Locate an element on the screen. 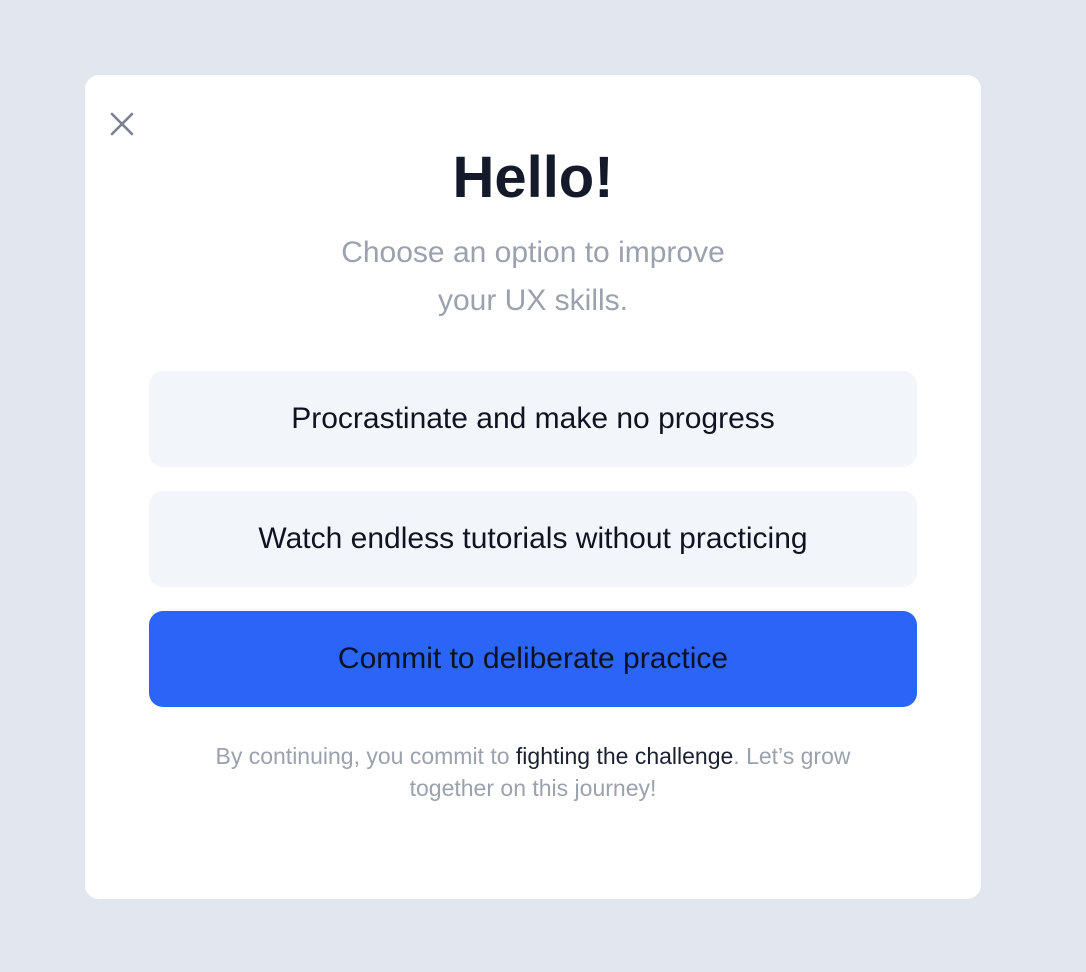 This screenshot has height=972, width=1086. procrastinate-option-button: Procrastinate and make no progress is located at coordinates (533, 419).